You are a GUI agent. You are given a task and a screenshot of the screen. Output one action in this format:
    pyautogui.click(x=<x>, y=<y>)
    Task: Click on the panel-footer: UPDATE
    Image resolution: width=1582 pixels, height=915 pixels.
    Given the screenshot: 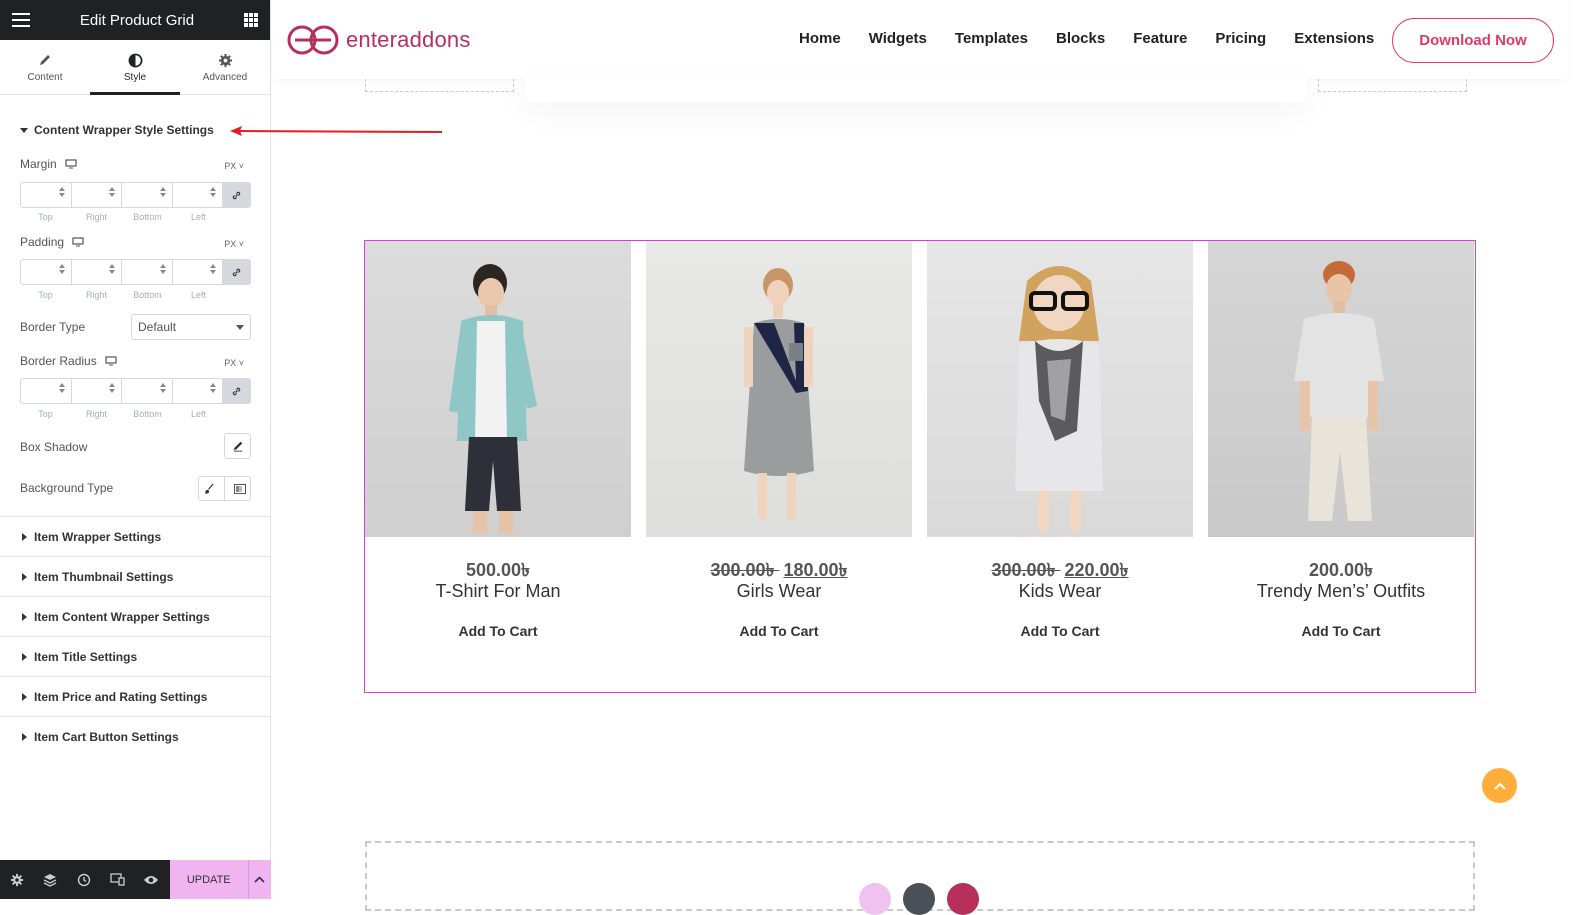 What is the action you would take?
    pyautogui.click(x=135, y=879)
    